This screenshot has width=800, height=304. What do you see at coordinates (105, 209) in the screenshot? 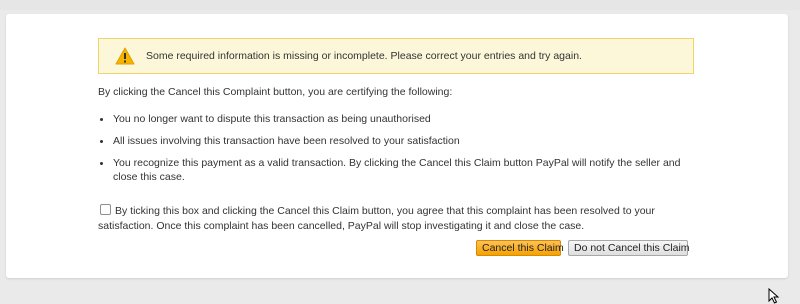
I see `agreement-checkbox` at bounding box center [105, 209].